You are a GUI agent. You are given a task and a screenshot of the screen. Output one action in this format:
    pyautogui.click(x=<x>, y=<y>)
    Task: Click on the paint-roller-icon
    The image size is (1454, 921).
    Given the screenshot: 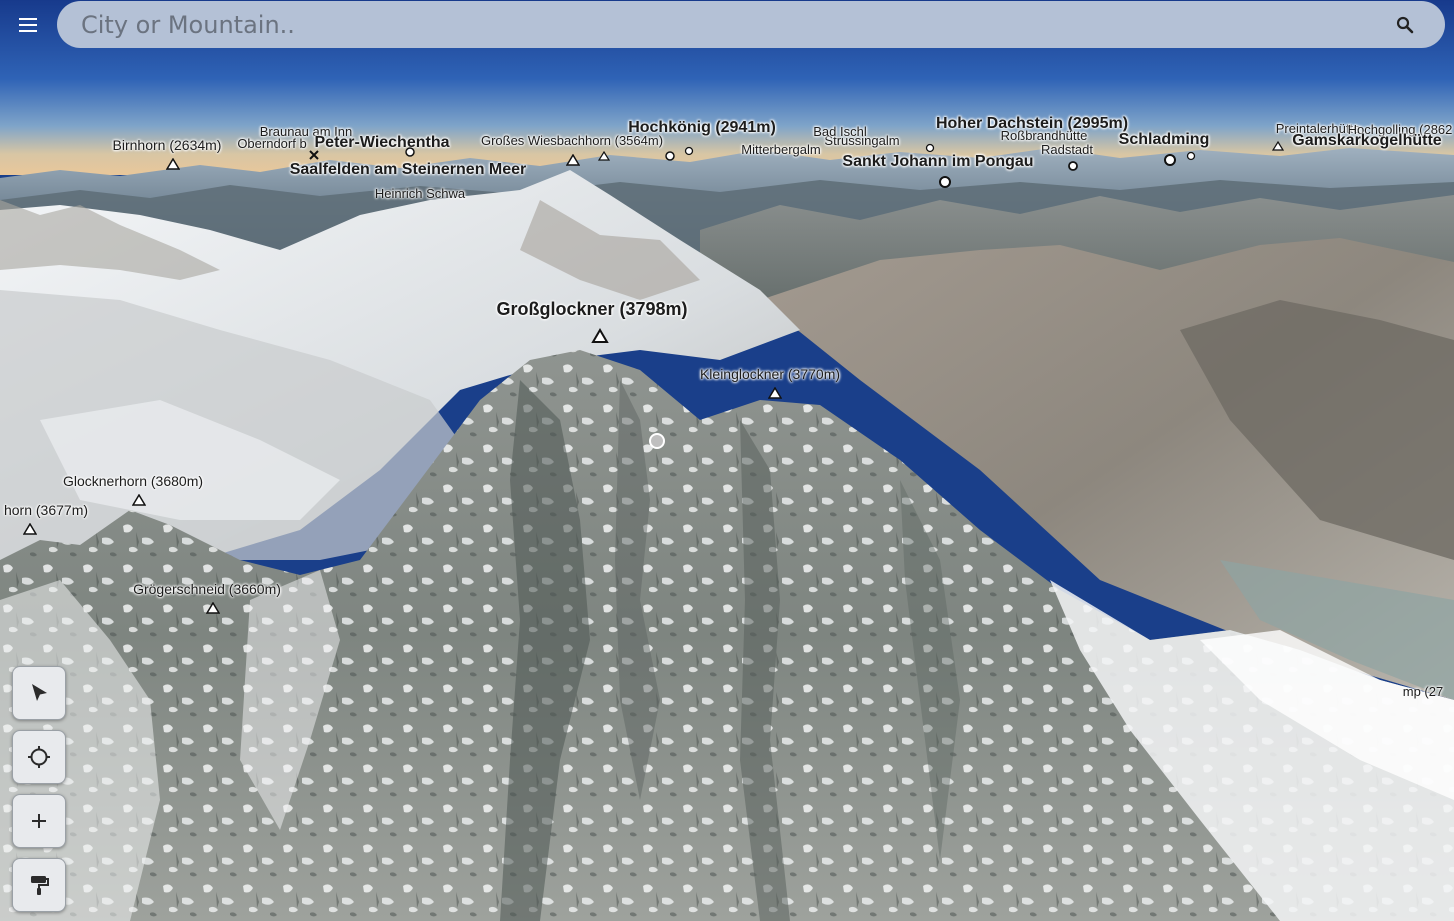 What is the action you would take?
    pyautogui.click(x=40, y=885)
    